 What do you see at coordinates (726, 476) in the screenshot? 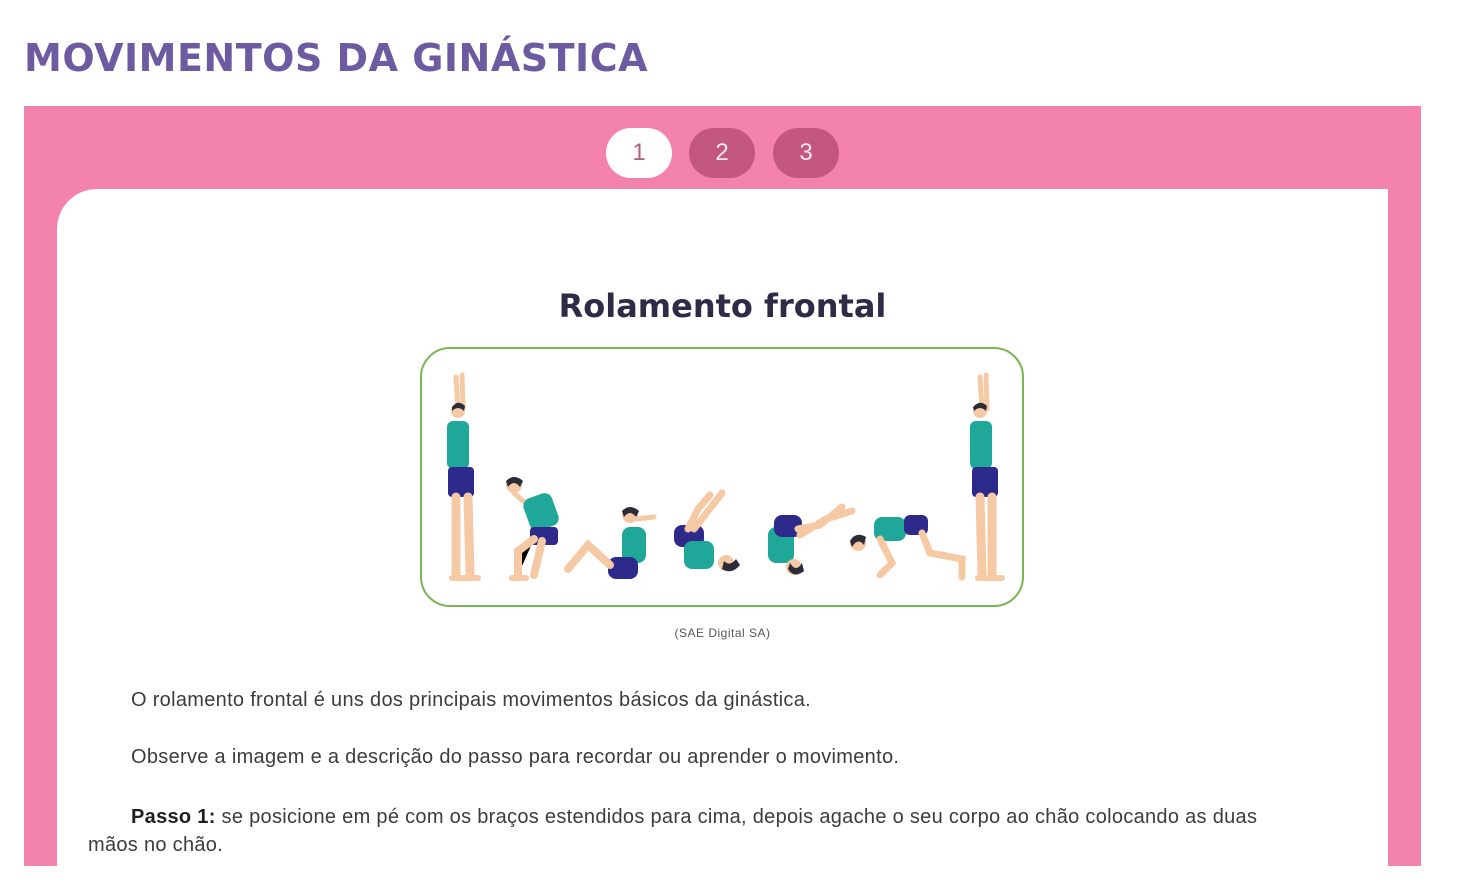
I see `forward-roll-sequence-image` at bounding box center [726, 476].